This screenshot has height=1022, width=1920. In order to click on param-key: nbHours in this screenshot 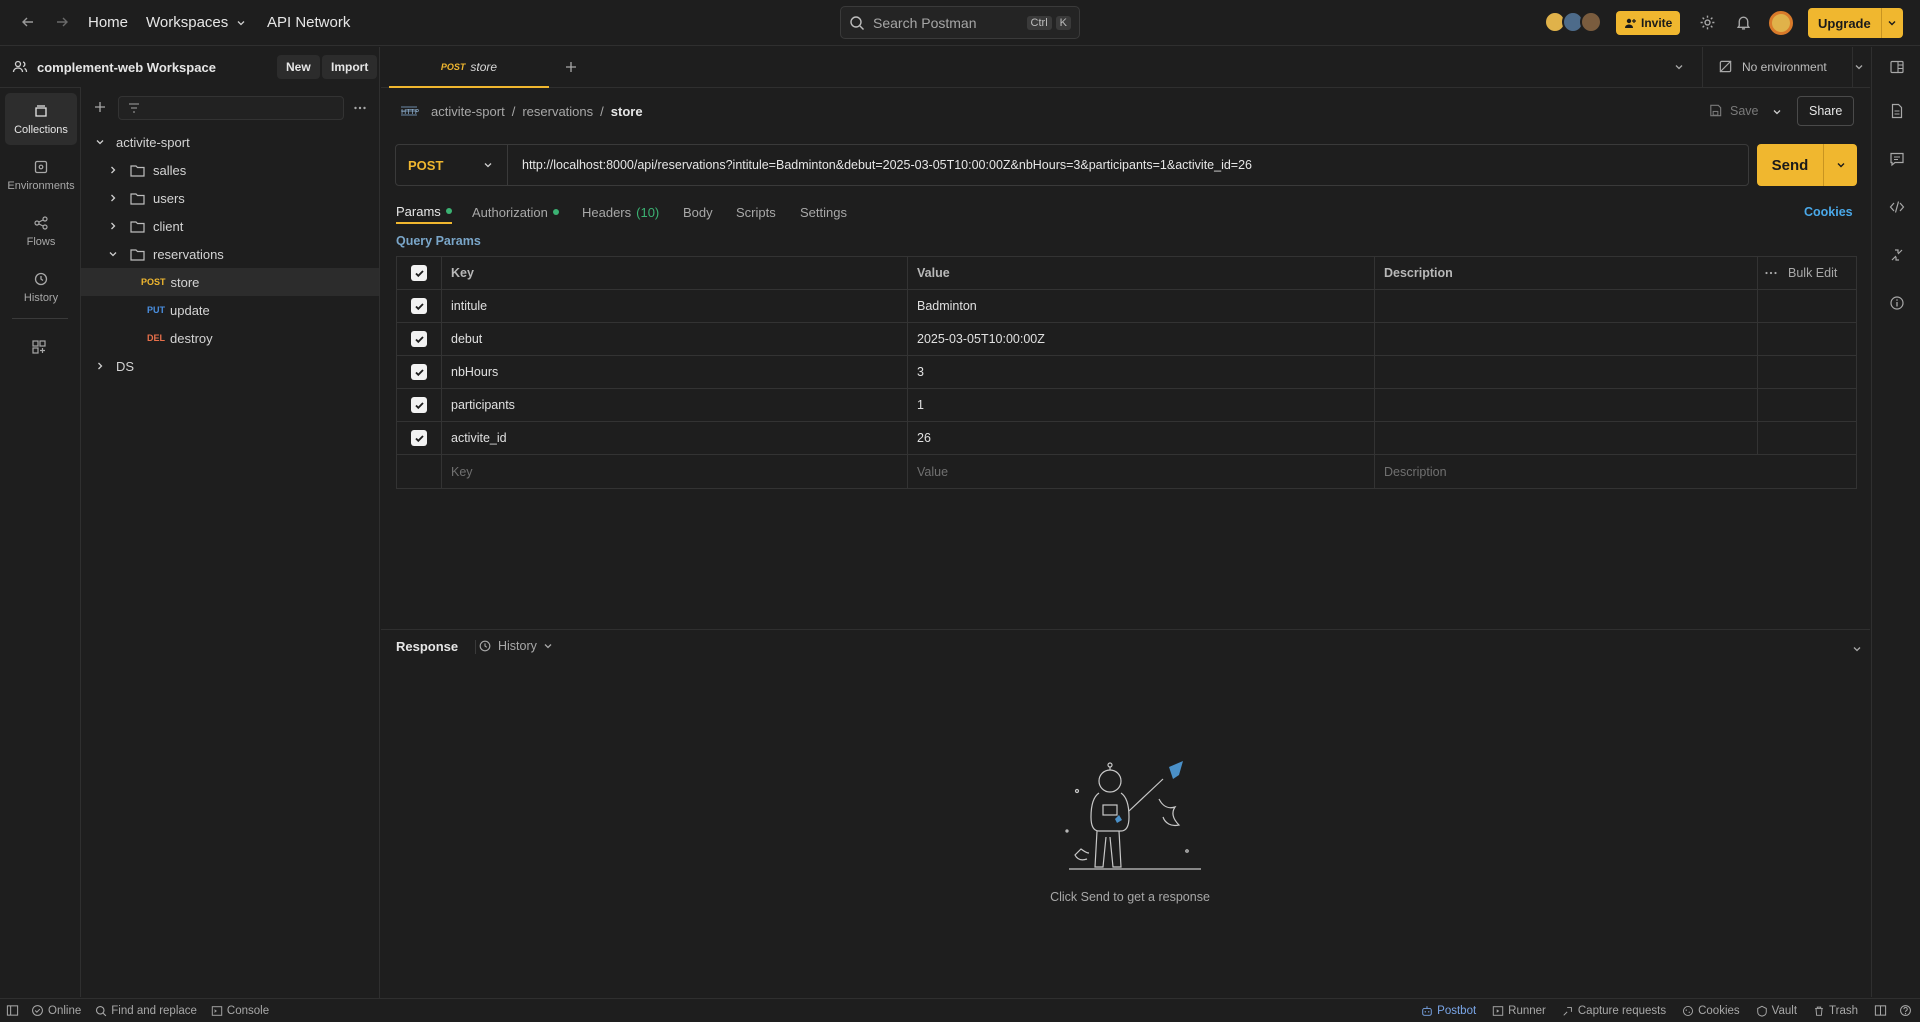, I will do `click(675, 372)`.